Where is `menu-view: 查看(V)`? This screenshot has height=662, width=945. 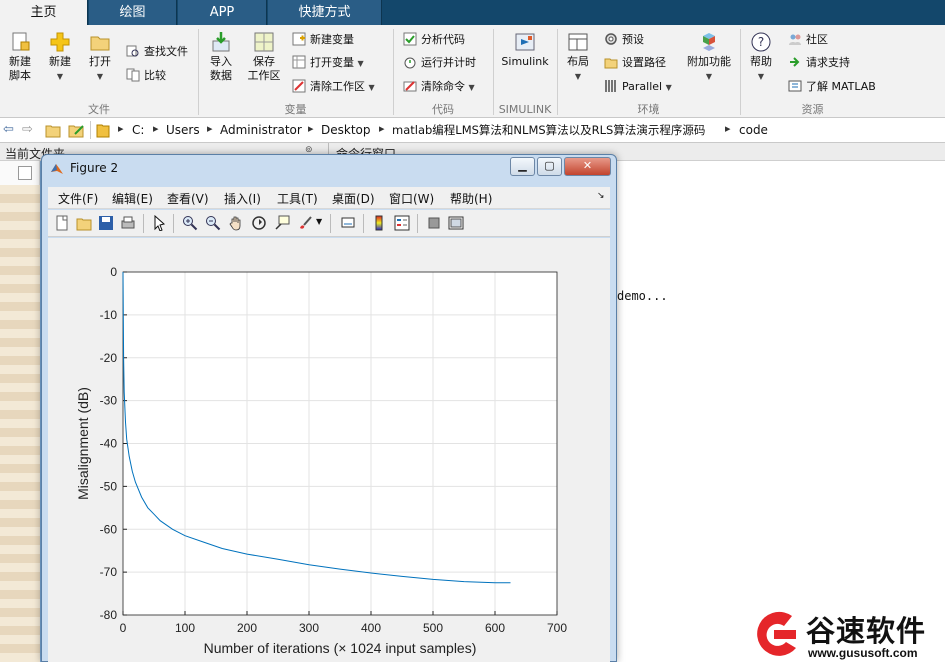 menu-view: 查看(V) is located at coordinates (188, 198).